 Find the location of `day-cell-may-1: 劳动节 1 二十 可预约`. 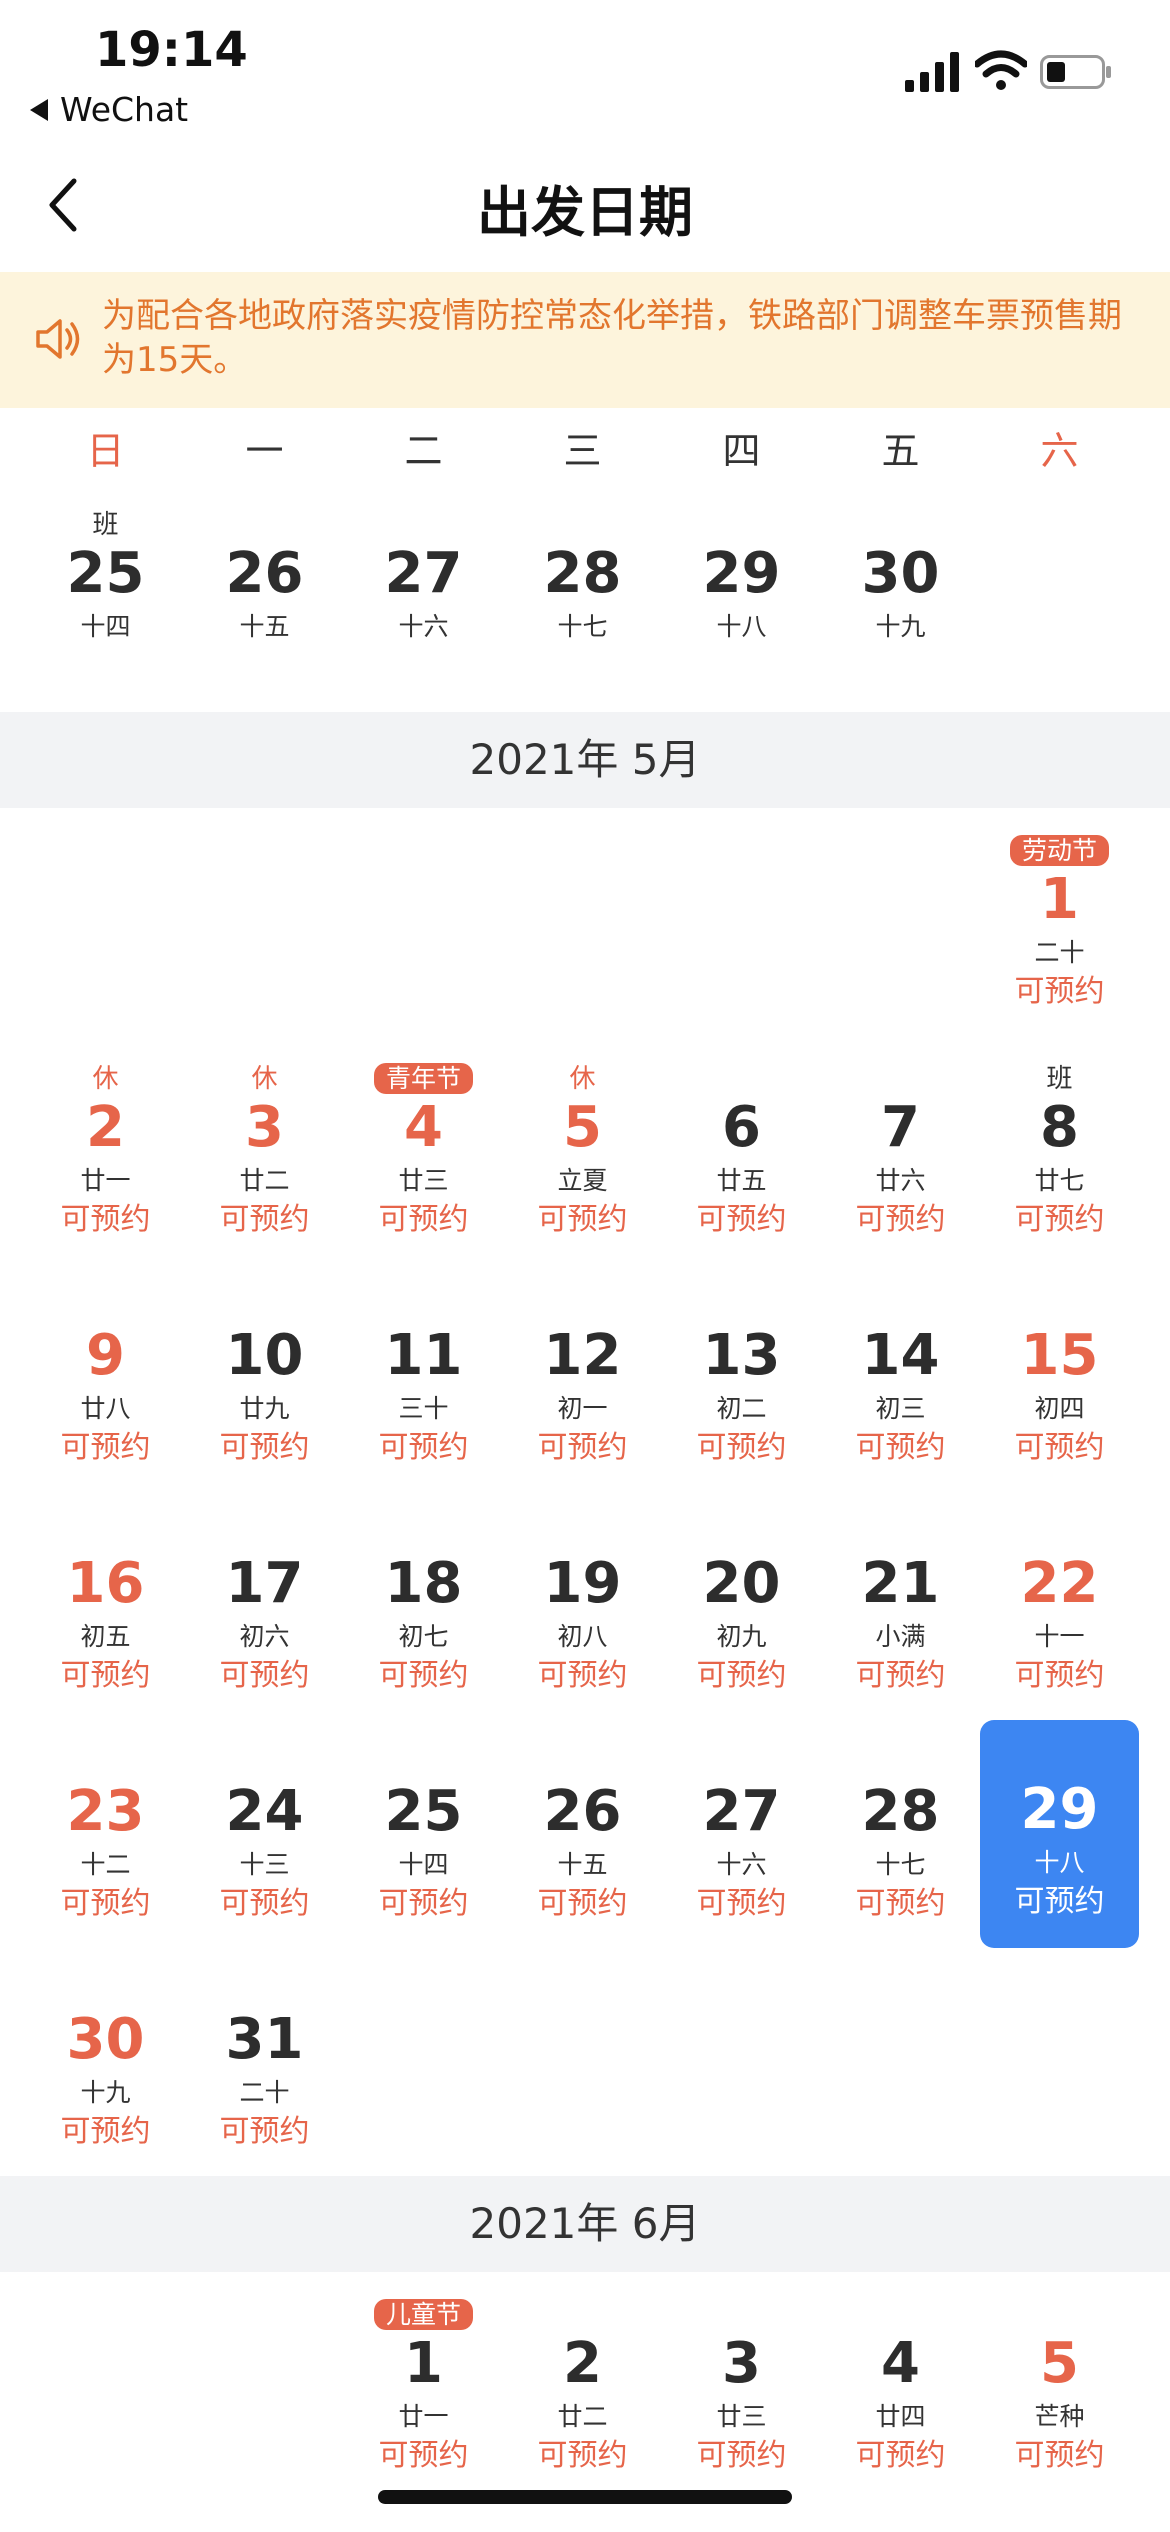

day-cell-may-1: 劳动节 1 二十 可预约 is located at coordinates (1059, 940).